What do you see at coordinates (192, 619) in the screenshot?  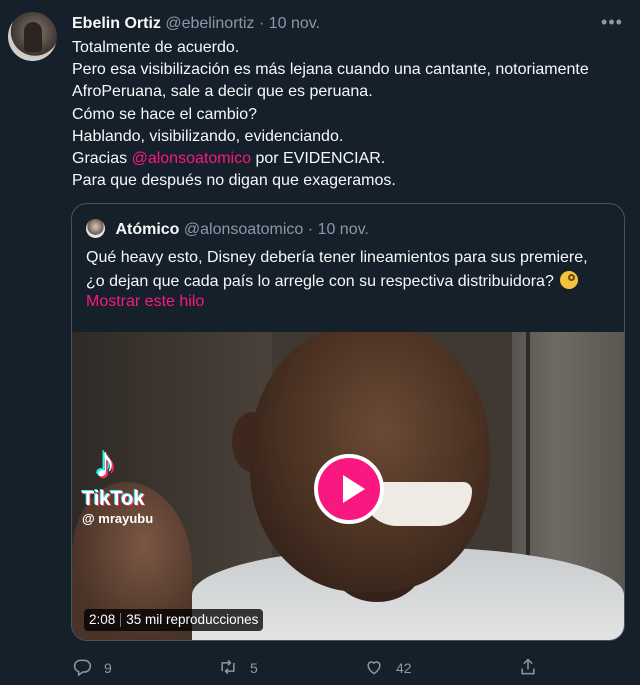 I see `video-views: 35 mil reproducciones` at bounding box center [192, 619].